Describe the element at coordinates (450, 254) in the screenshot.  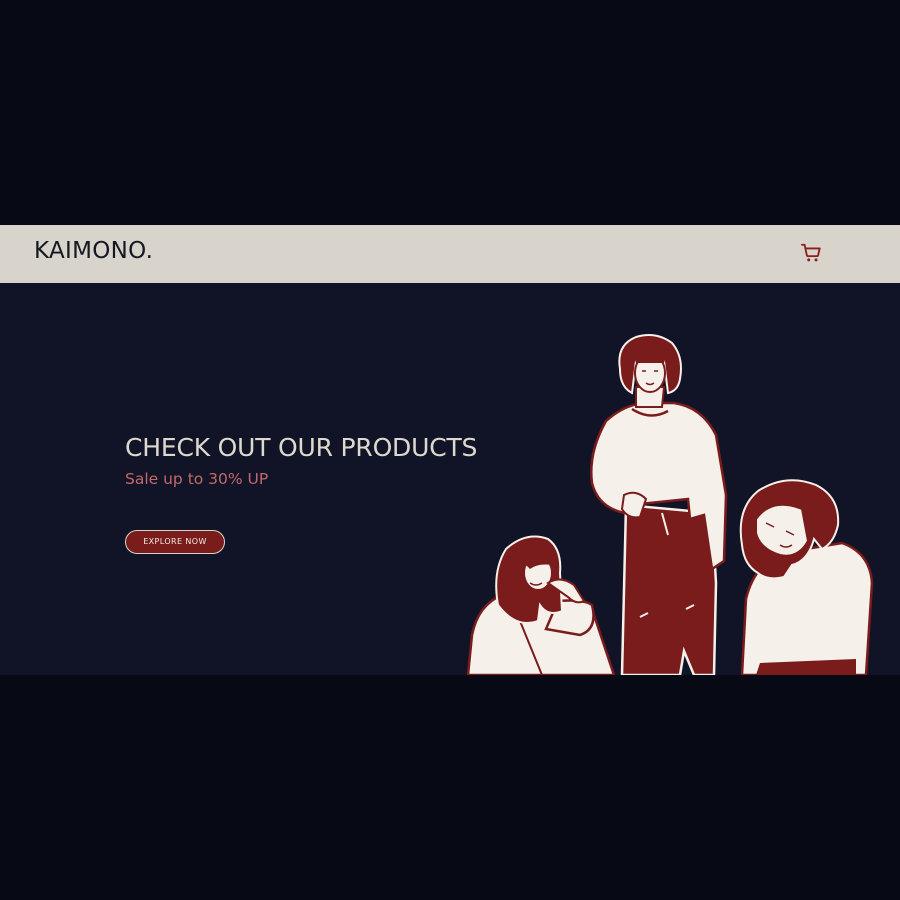
I see `navbar: KAIMONO.` at that location.